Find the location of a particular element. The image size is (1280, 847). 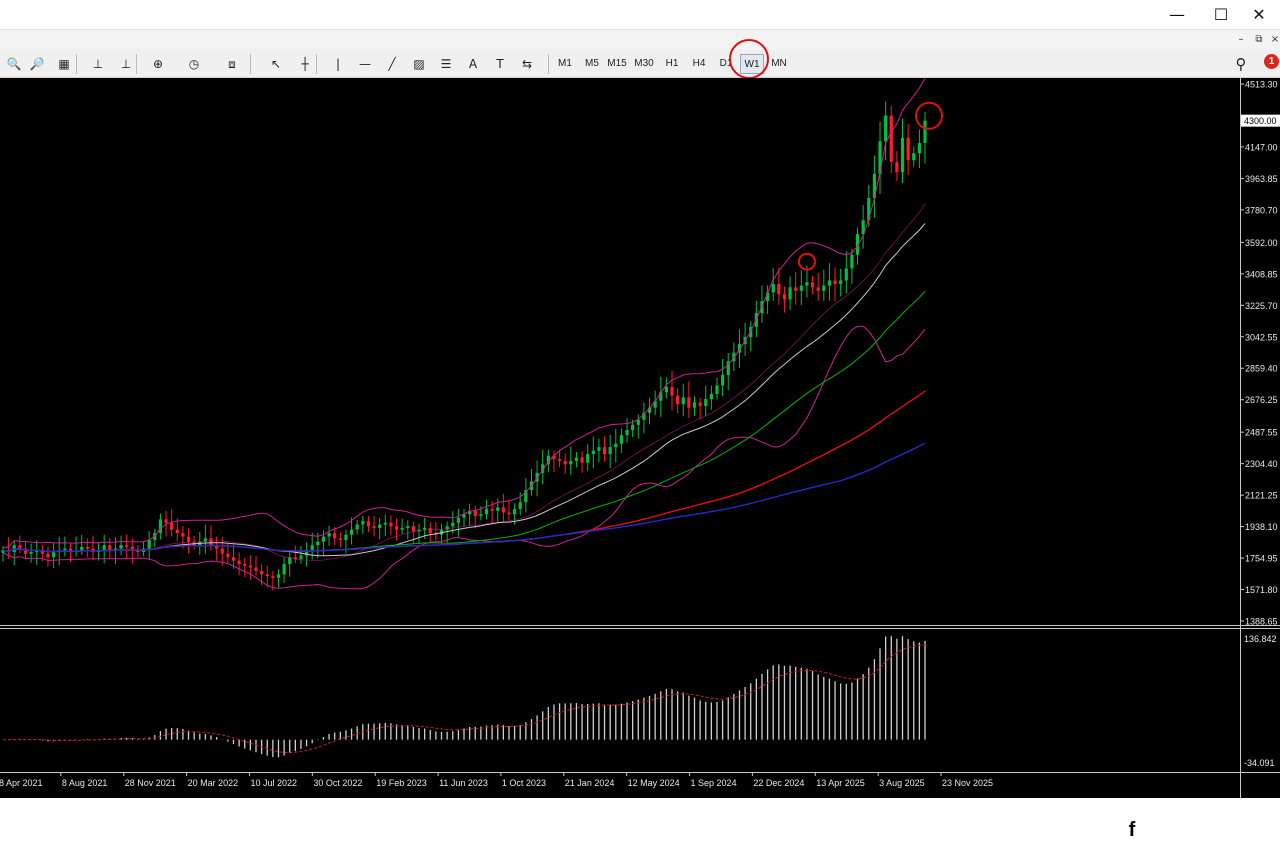

timeframe-mn: MN is located at coordinates (779, 64).